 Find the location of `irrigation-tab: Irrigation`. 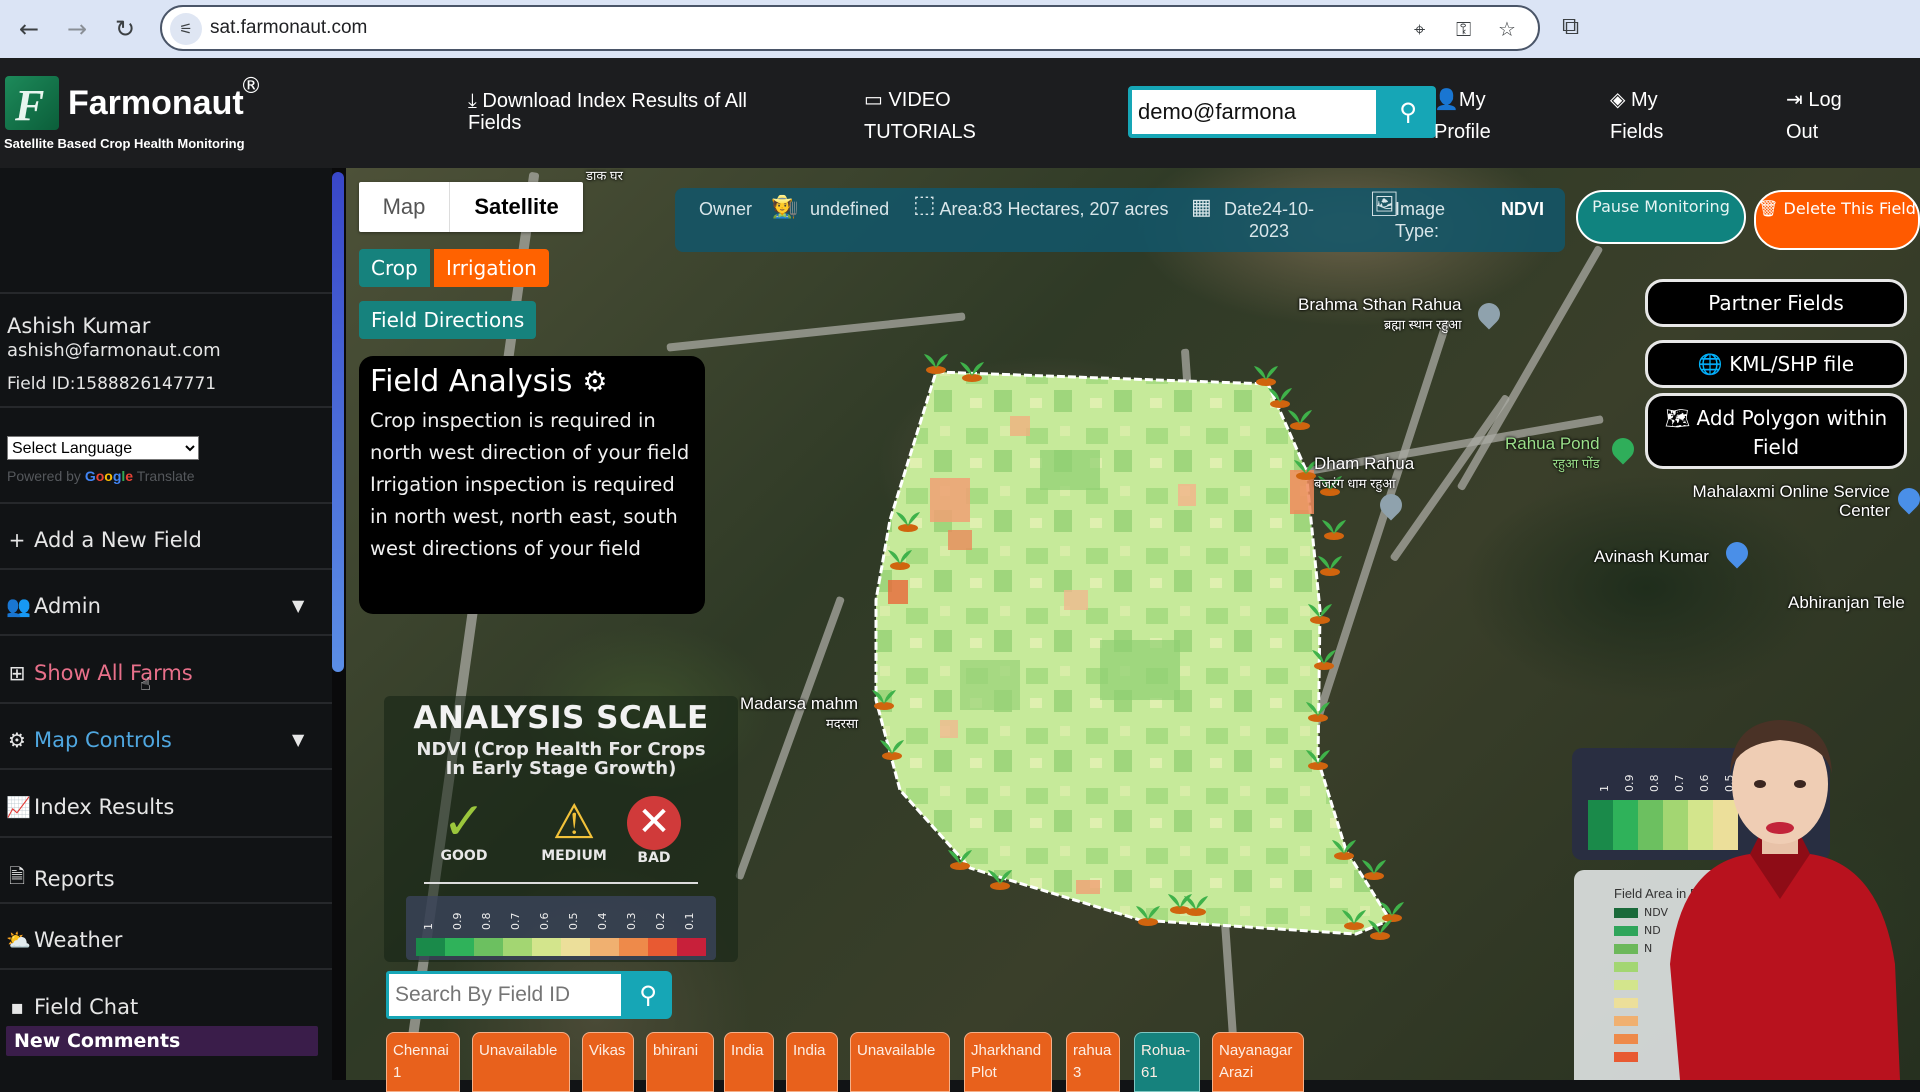

irrigation-tab: Irrigation is located at coordinates (491, 268).